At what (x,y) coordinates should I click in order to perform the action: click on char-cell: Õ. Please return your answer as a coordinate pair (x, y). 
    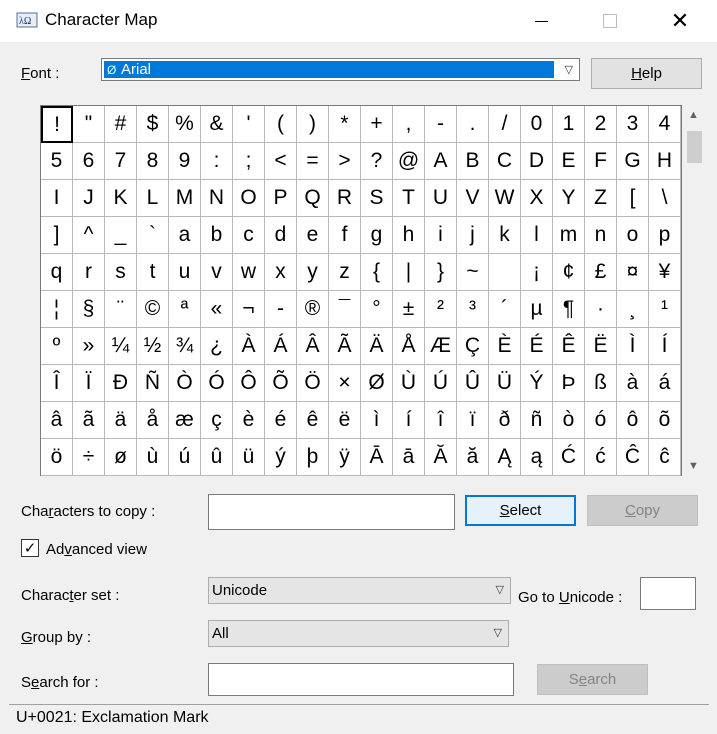
    Looking at the image, I should click on (281, 383).